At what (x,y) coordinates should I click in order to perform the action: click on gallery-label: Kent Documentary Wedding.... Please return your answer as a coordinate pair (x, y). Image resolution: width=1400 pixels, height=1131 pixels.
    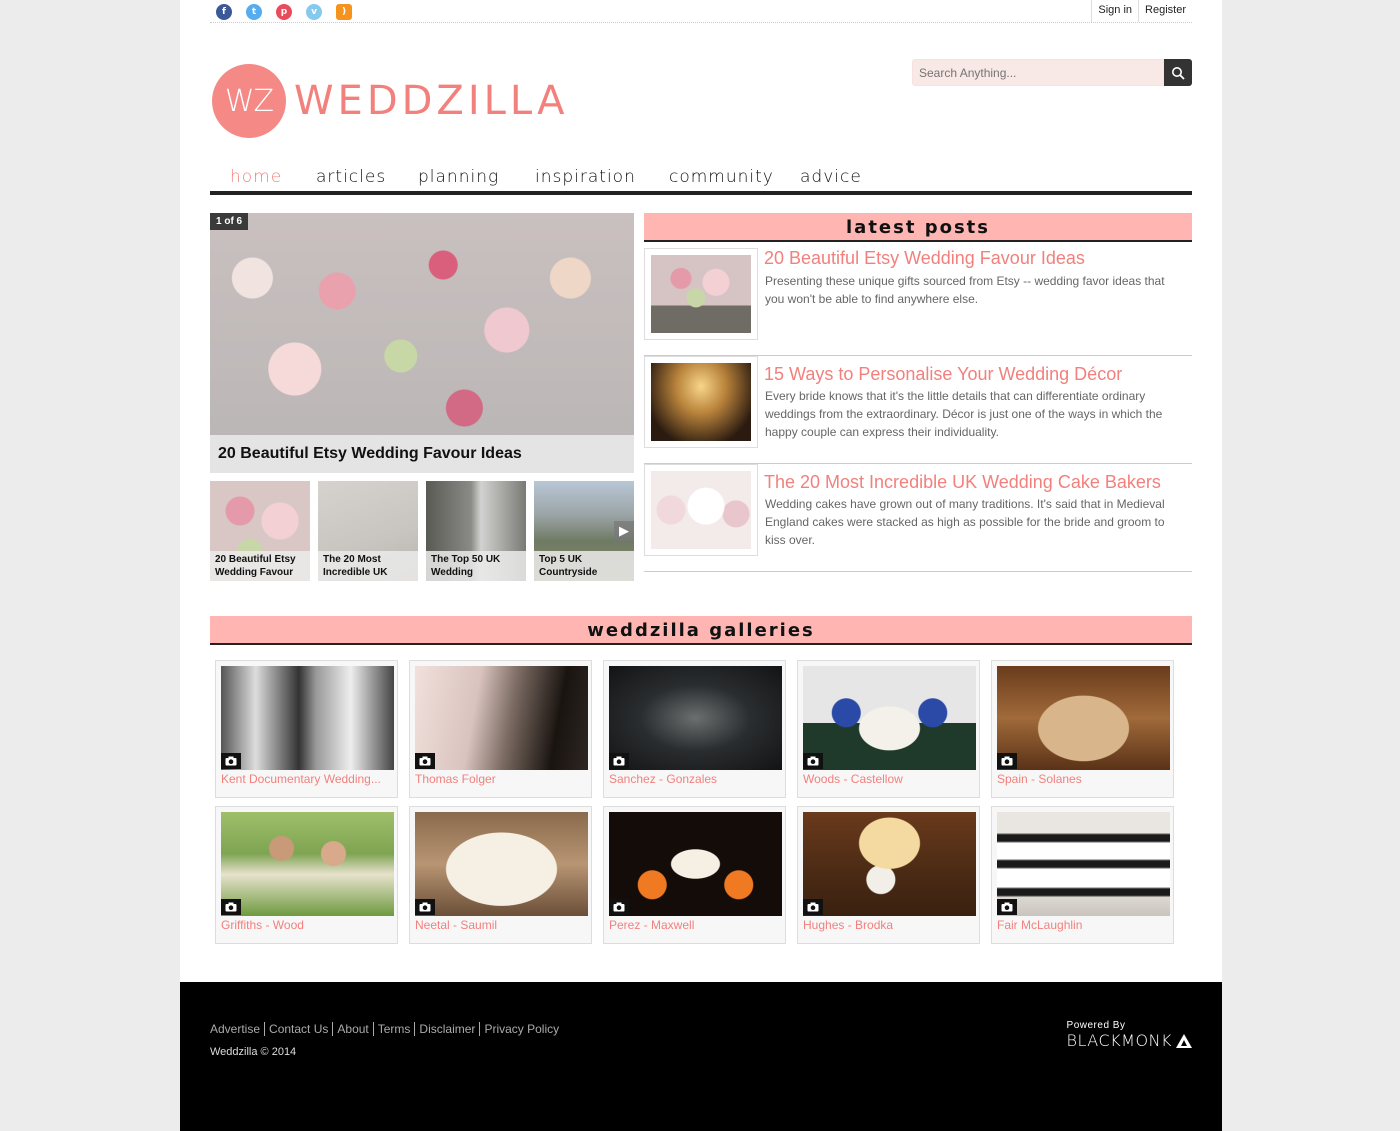
    Looking at the image, I should click on (307, 779).